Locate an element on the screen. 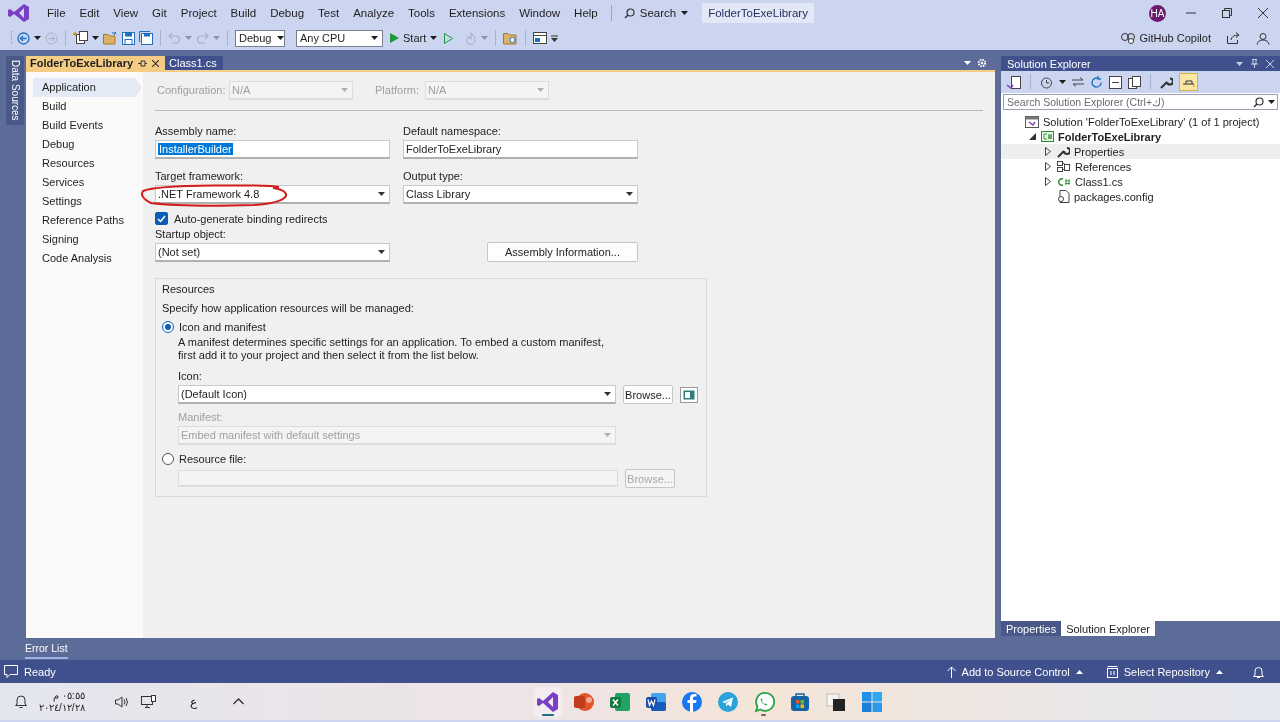  menu-item: Edit is located at coordinates (89, 13).